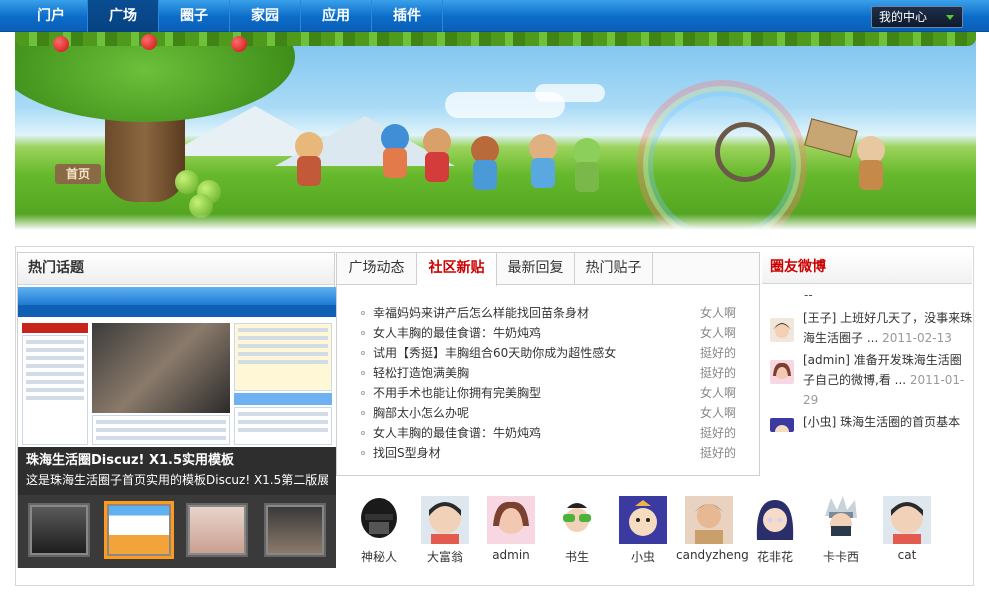  Describe the element at coordinates (176, 269) in the screenshot. I see `hot-topics-title: 热门话题` at that location.